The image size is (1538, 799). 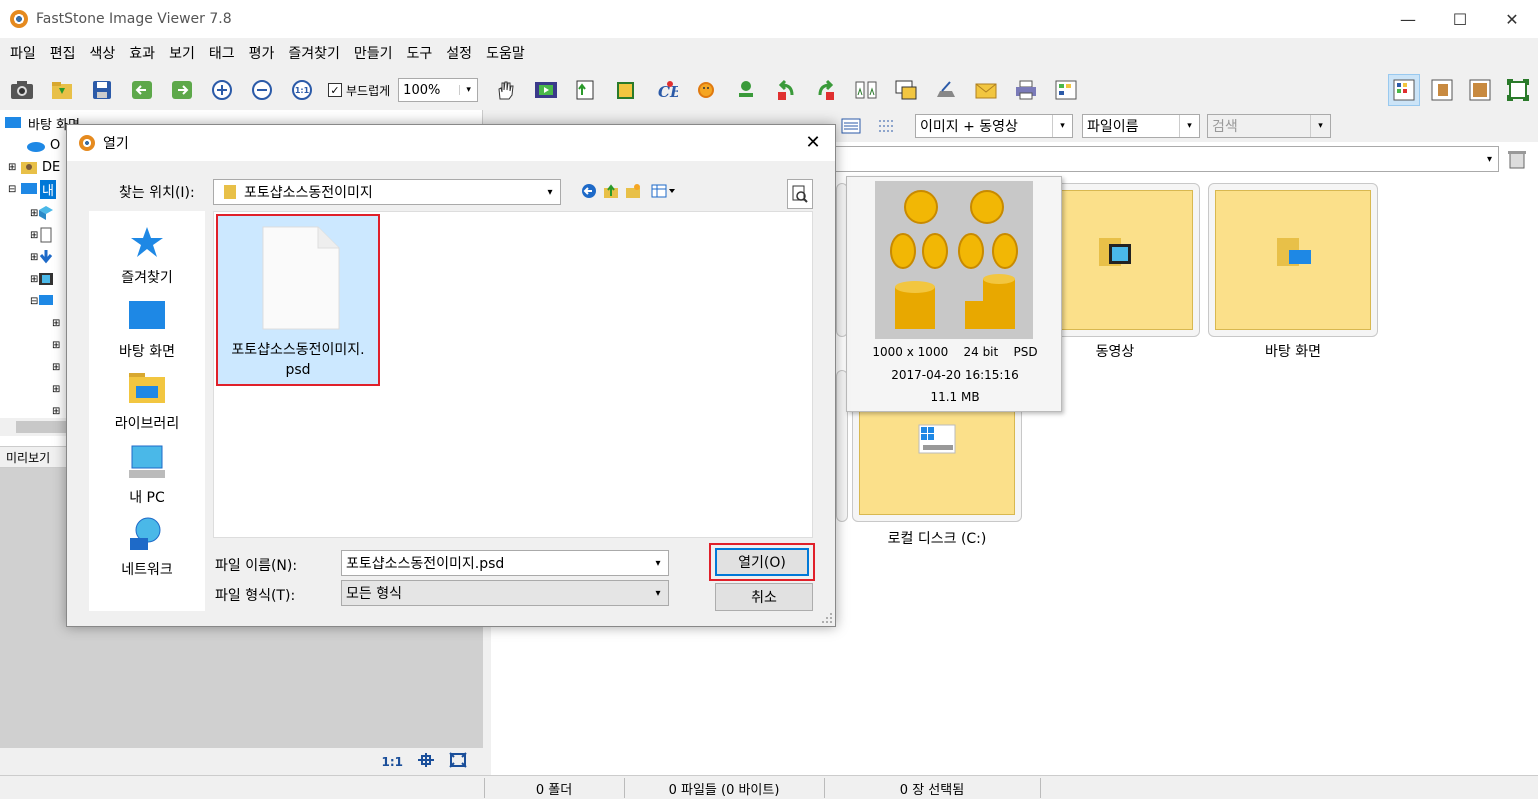 I want to click on rotate-left-button, so click(x=786, y=90).